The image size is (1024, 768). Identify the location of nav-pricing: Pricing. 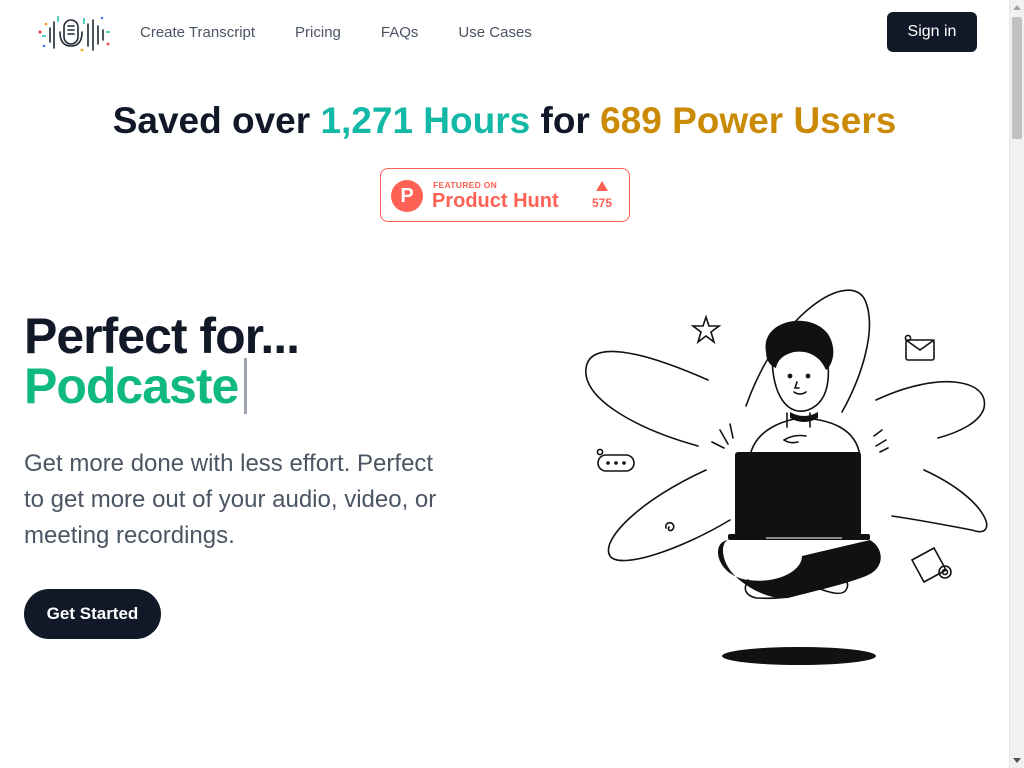
(318, 32).